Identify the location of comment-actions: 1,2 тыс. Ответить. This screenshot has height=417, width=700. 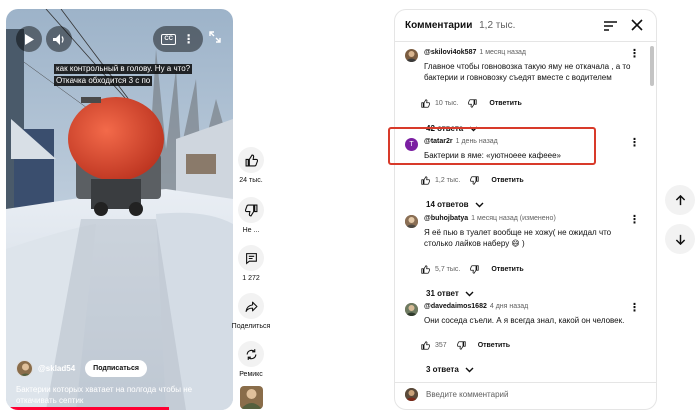
(472, 180).